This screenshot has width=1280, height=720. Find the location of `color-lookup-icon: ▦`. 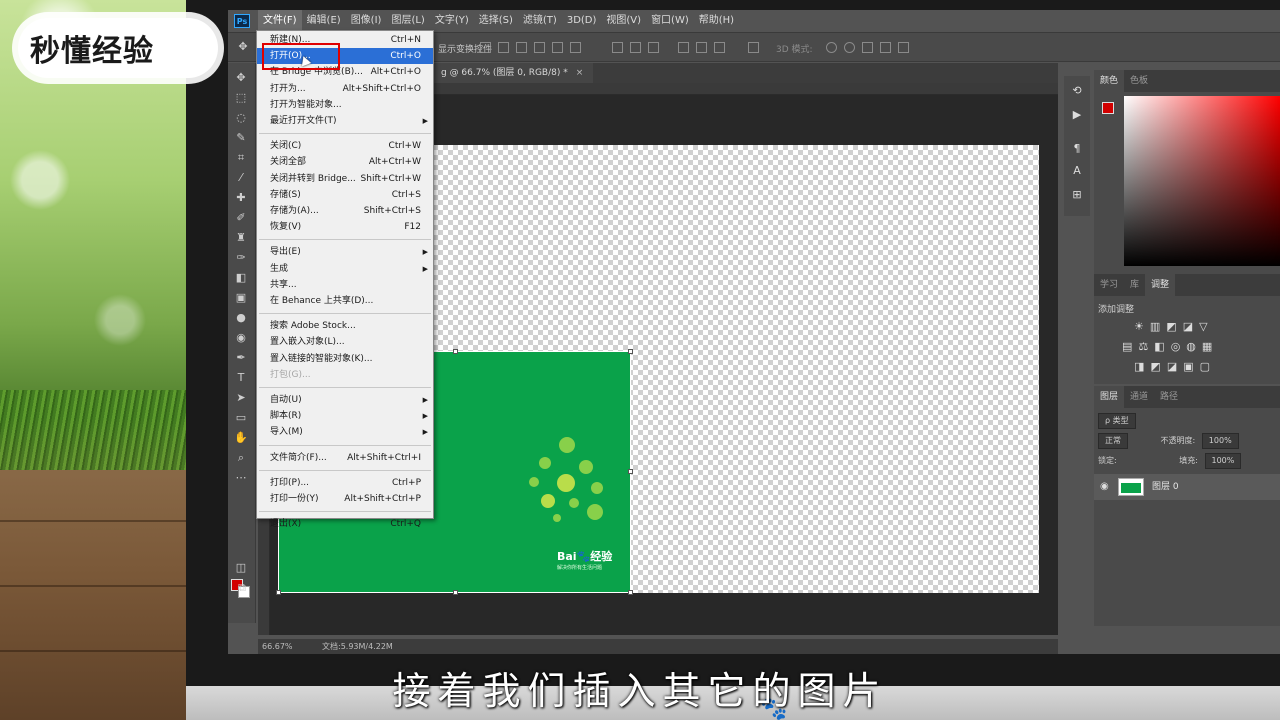

color-lookup-icon: ▦ is located at coordinates (1207, 346).